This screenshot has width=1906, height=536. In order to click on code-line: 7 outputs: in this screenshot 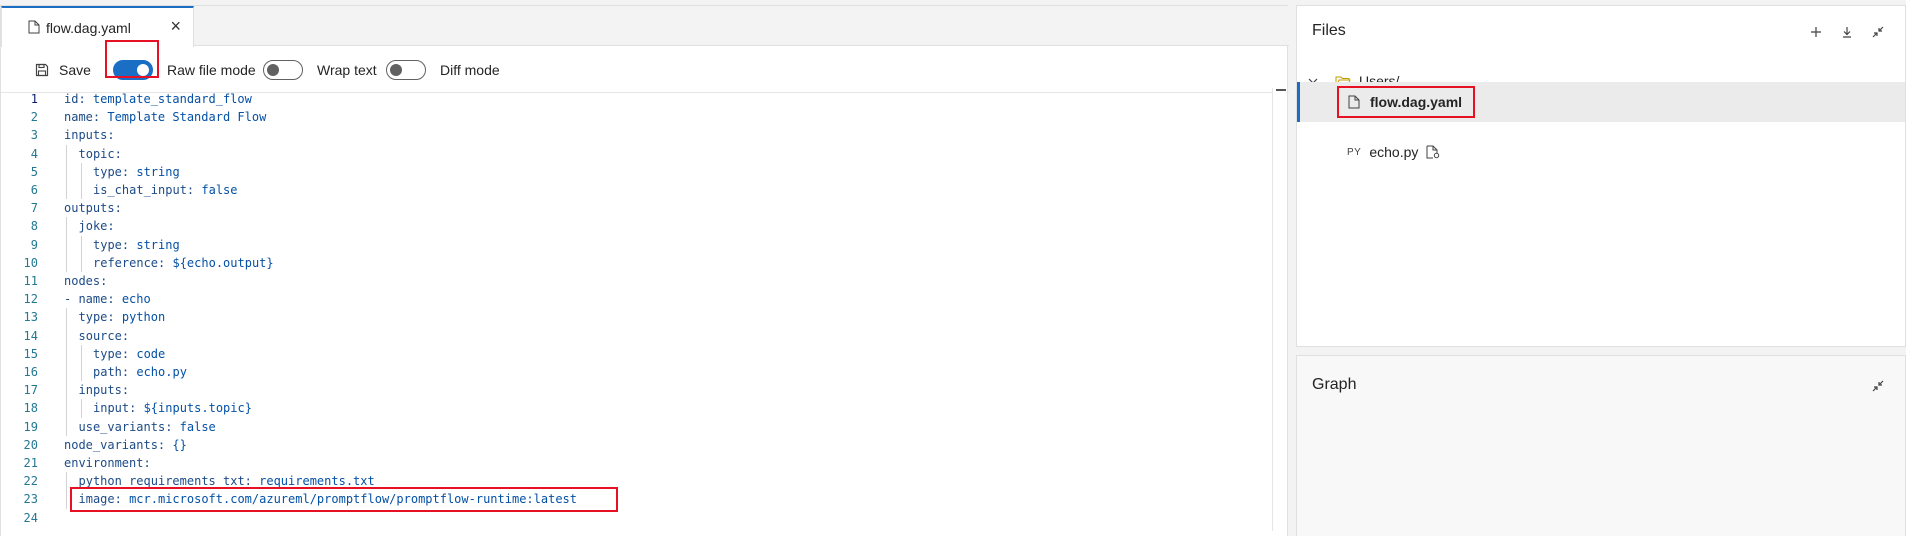, I will do `click(635, 208)`.